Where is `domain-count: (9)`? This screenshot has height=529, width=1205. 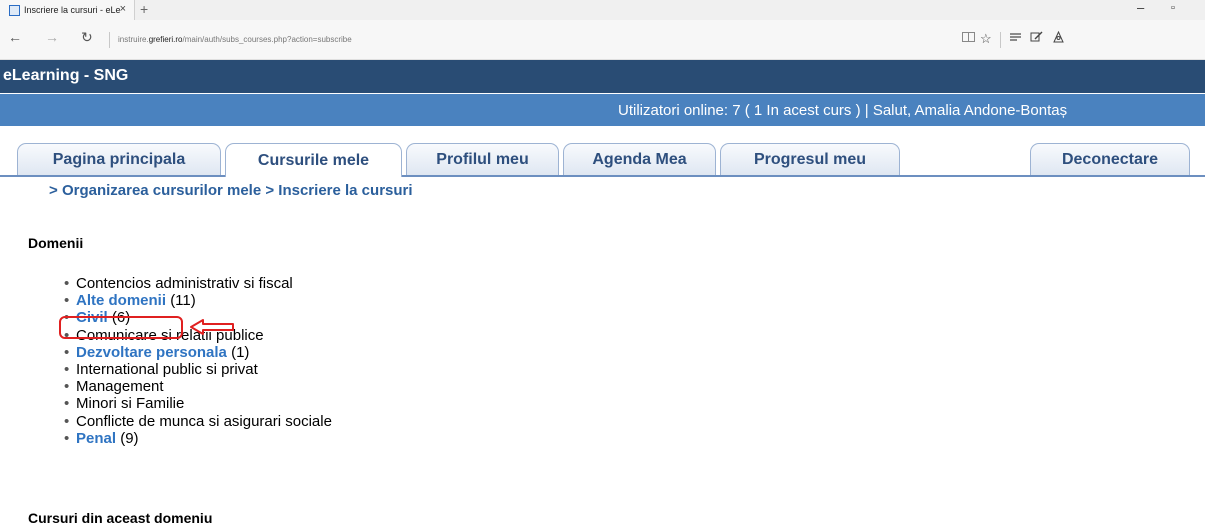
domain-count: (9) is located at coordinates (129, 438).